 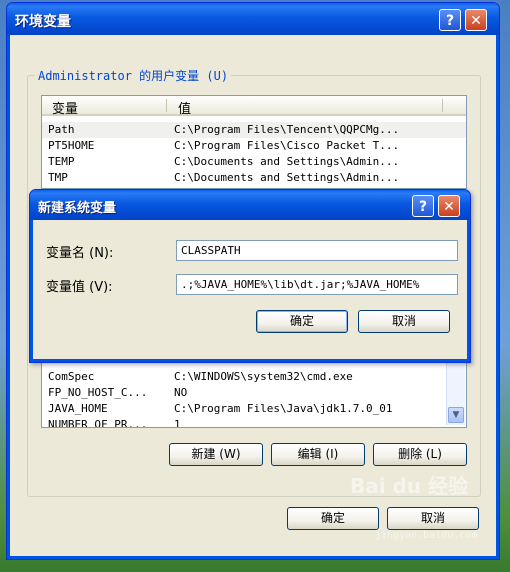 I want to click on variable-value: NO, so click(x=181, y=392).